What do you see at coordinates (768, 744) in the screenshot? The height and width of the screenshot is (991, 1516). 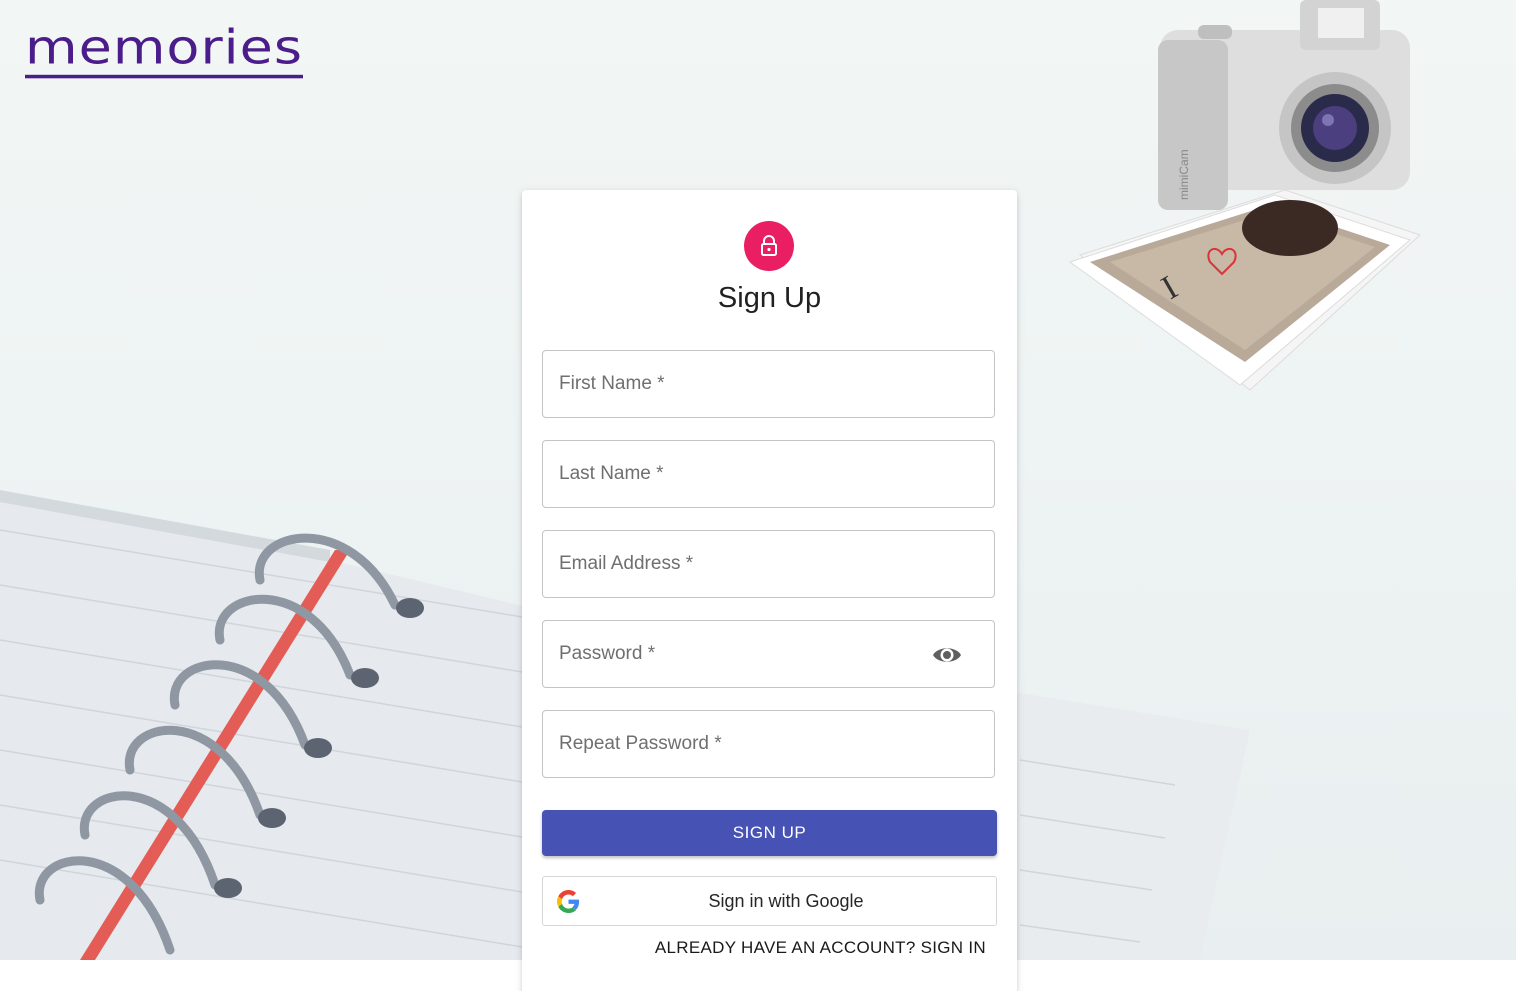 I see `repeat-password-field: Repeat Password *` at bounding box center [768, 744].